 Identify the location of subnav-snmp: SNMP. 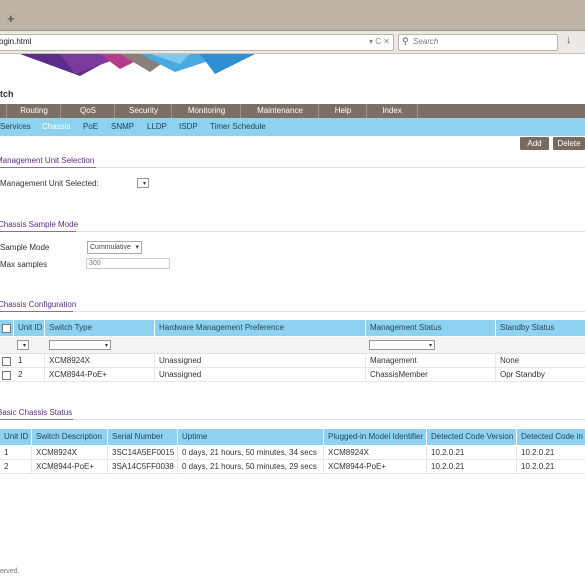
(122, 127).